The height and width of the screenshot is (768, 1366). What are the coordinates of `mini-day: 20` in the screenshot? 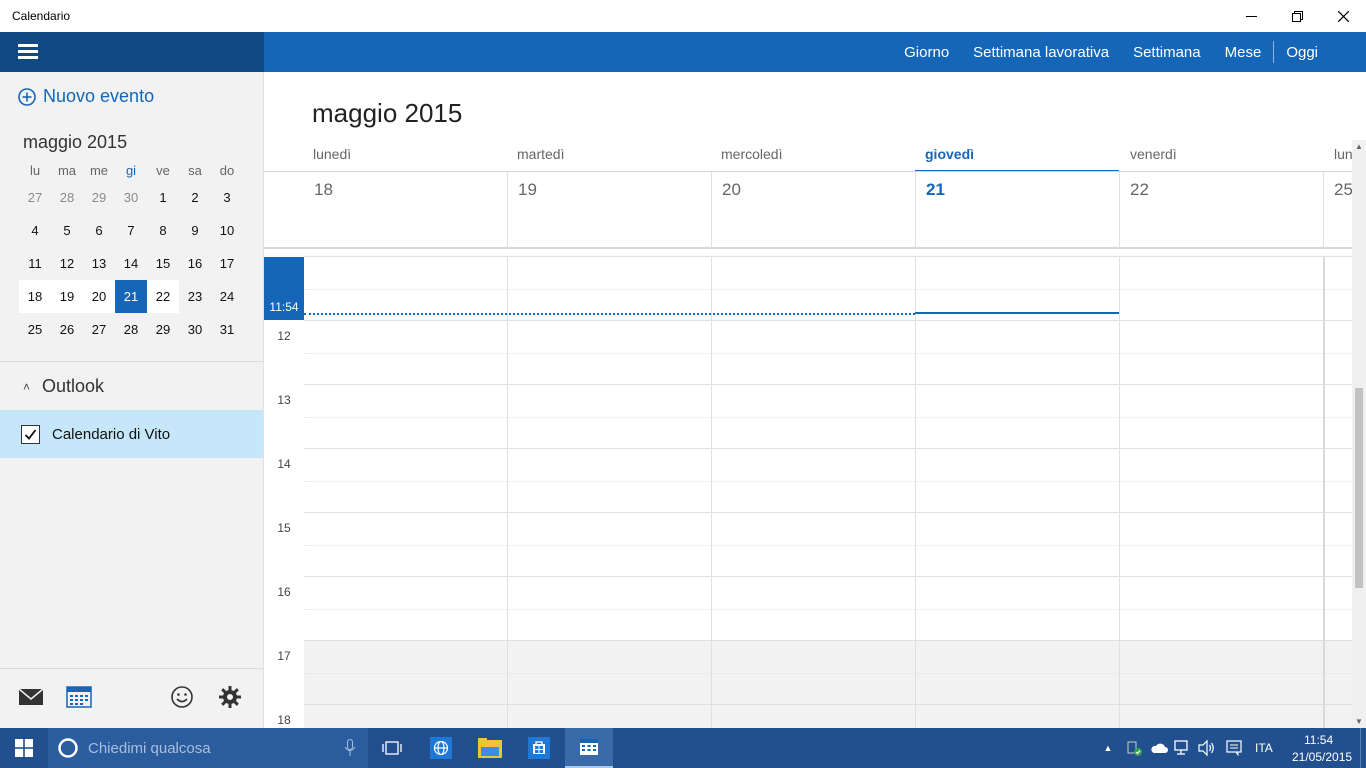 It's located at (99, 296).